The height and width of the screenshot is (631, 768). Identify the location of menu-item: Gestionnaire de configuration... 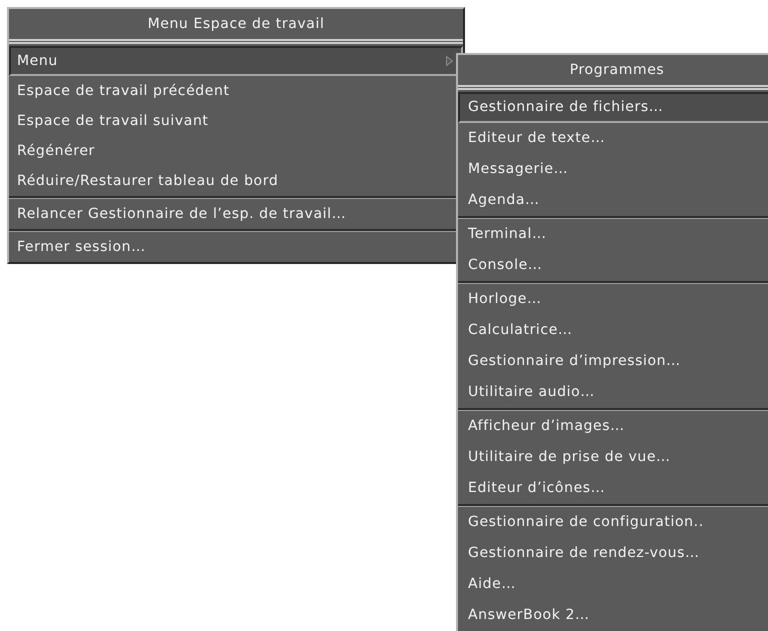
(613, 522).